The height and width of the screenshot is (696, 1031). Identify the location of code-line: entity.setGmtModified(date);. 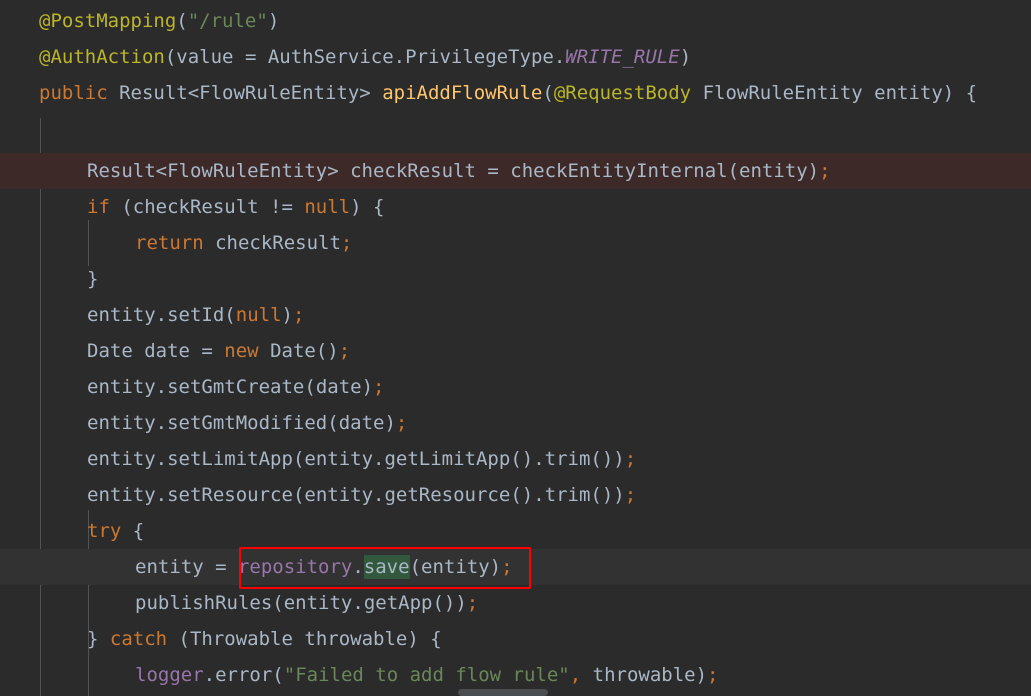
(515, 423).